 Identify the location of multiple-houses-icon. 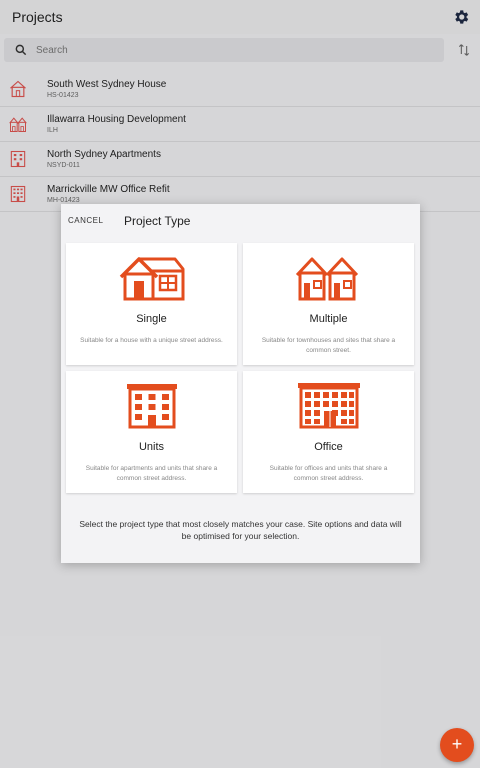
(326, 279).